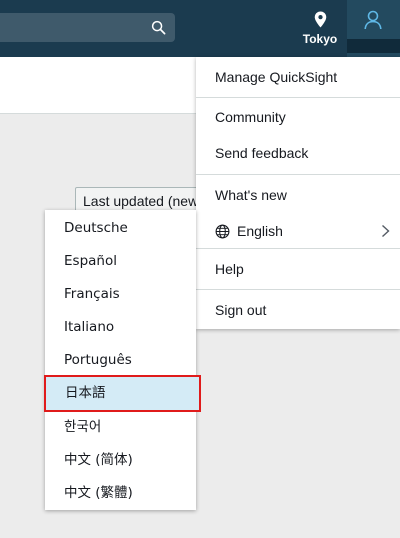  Describe the element at coordinates (320, 19) in the screenshot. I see `location-pin-icon` at that location.